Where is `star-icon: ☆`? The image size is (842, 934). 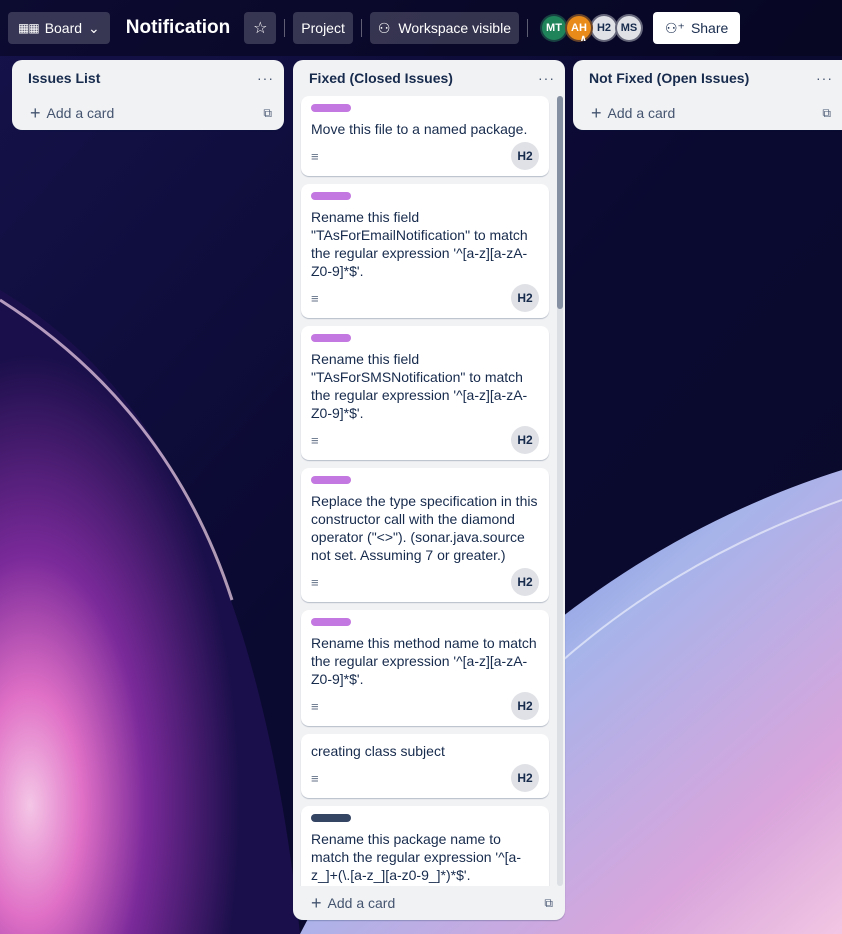
star-icon: ☆ is located at coordinates (260, 28).